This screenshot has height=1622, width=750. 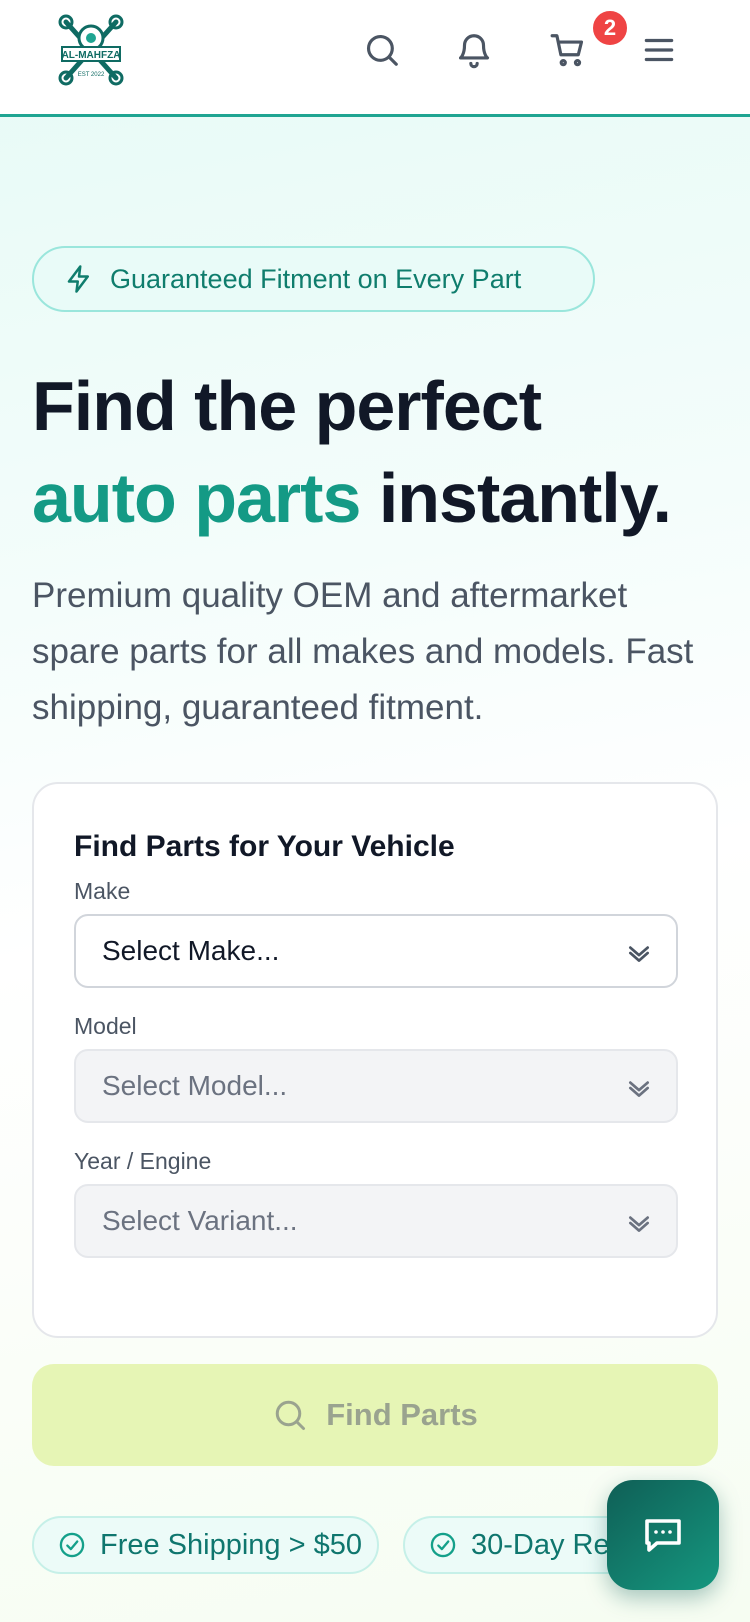 I want to click on headline-line1: Find the perfect, so click(x=287, y=406).